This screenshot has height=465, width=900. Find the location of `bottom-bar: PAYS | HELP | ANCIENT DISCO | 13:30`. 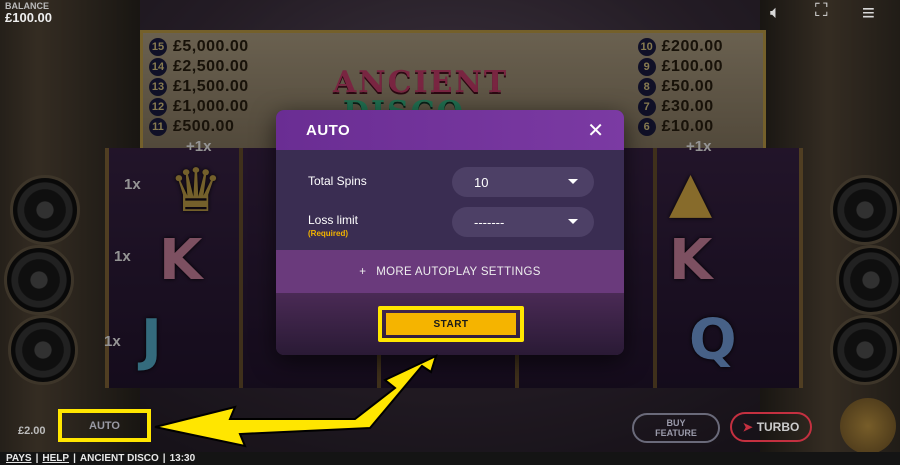

bottom-bar: PAYS | HELP | ANCIENT DISCO | 13:30 is located at coordinates (450, 458).